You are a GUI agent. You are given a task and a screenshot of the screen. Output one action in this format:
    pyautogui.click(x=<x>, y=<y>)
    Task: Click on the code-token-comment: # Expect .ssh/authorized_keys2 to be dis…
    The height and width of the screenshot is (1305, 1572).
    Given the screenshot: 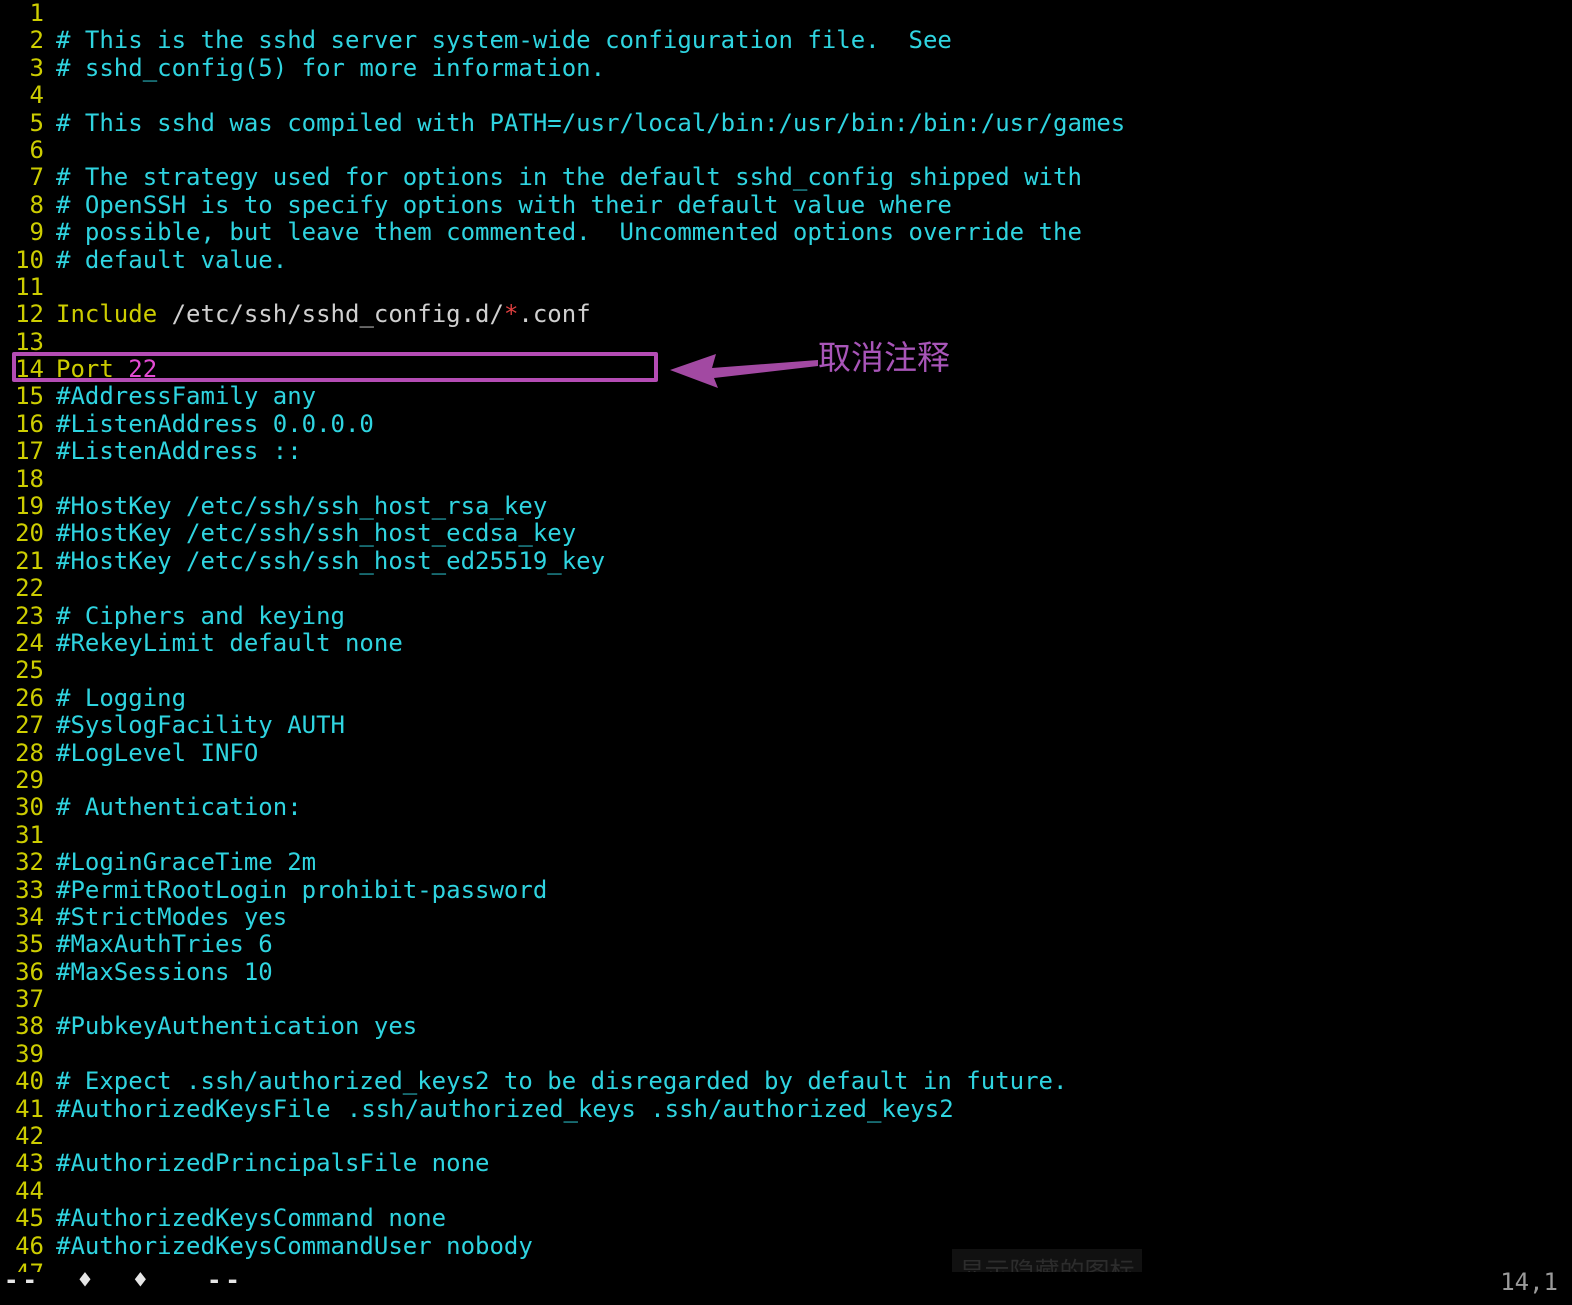 What is the action you would take?
    pyautogui.click(x=562, y=1081)
    